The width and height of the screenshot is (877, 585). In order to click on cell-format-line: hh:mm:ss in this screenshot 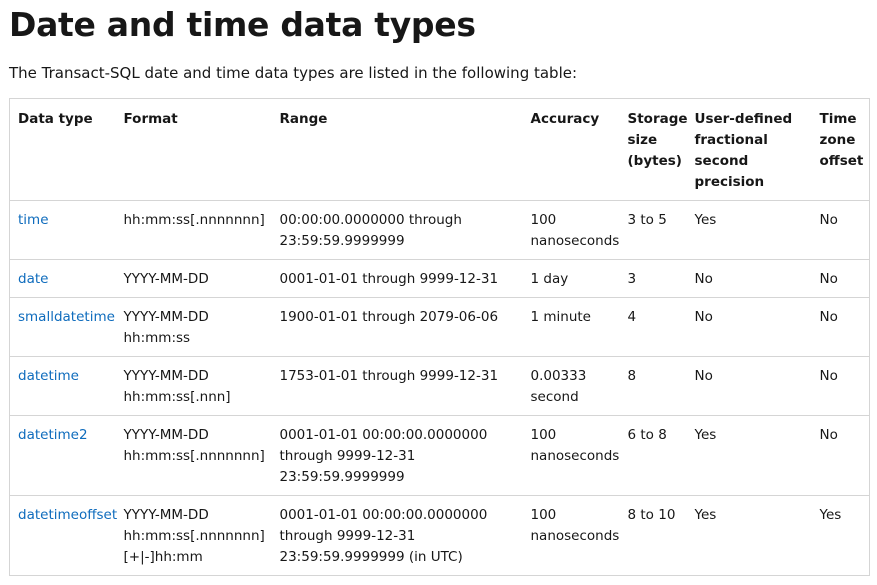, I will do `click(157, 338)`.